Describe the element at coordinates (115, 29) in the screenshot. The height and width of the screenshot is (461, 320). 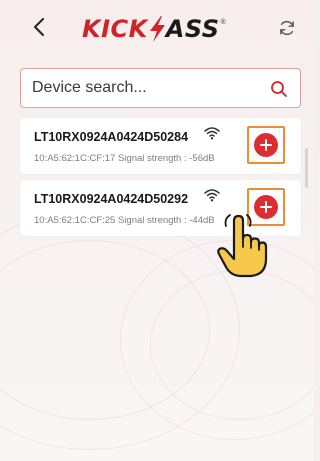
I see `logo-text-kick: KICK` at that location.